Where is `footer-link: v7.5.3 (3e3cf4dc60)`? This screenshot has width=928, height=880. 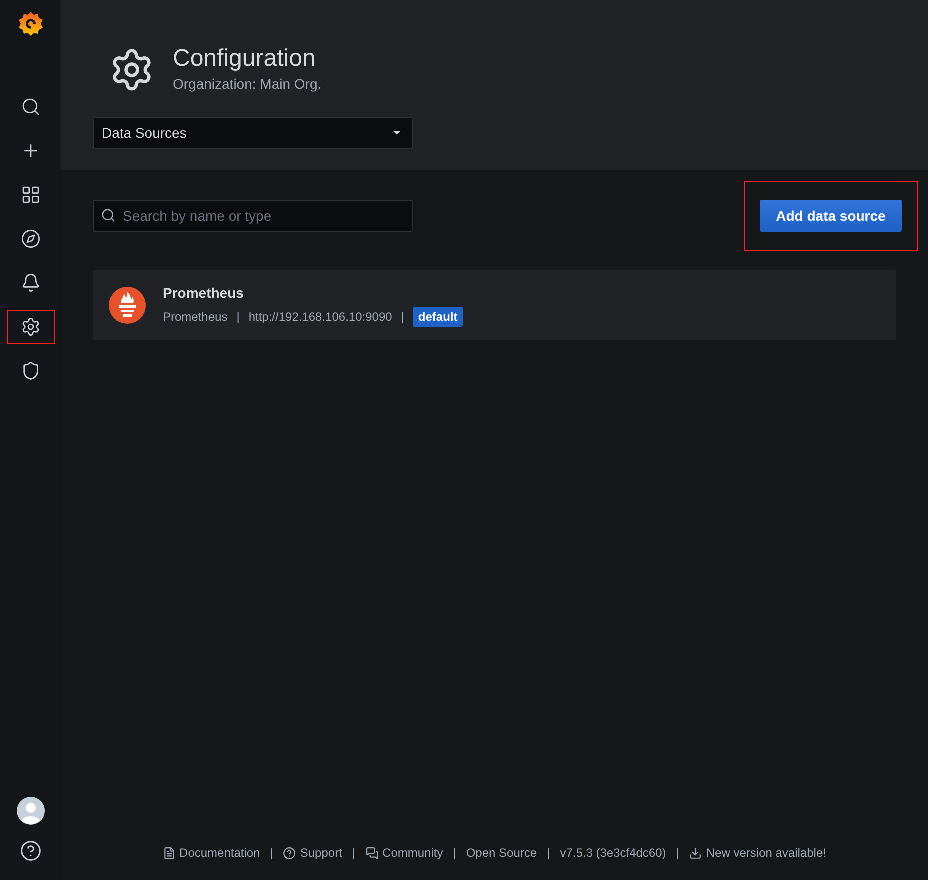
footer-link: v7.5.3 (3e3cf4dc60) is located at coordinates (613, 853).